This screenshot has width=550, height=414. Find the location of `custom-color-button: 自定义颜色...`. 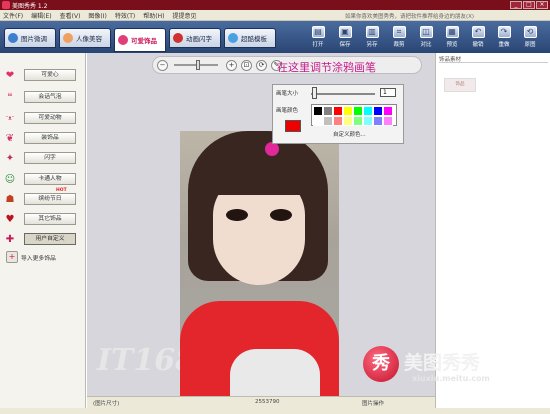

custom-color-button: 自定义颜色... is located at coordinates (349, 134).